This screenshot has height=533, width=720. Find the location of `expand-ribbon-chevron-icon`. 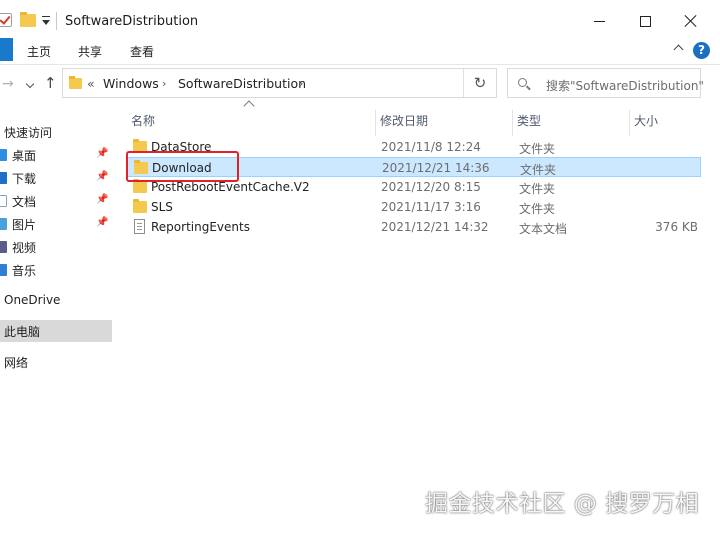

expand-ribbon-chevron-icon is located at coordinates (678, 49).